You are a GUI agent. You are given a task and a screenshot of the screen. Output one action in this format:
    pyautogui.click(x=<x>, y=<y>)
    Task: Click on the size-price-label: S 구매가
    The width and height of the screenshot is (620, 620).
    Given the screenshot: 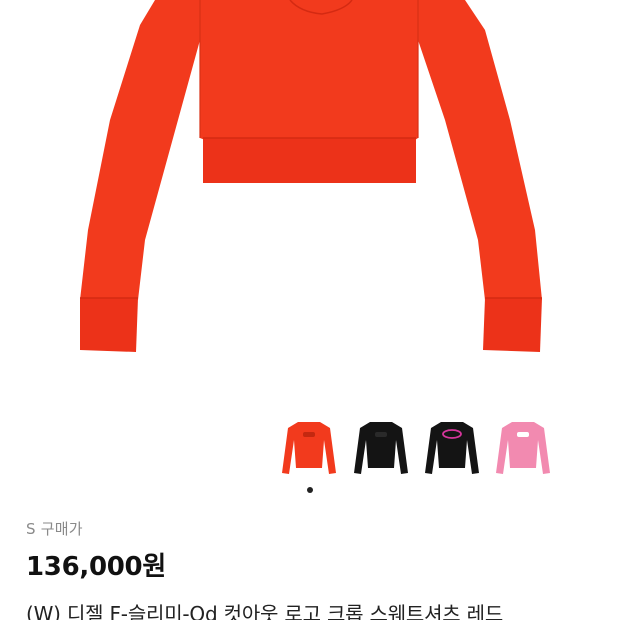 What is the action you would take?
    pyautogui.click(x=54, y=529)
    